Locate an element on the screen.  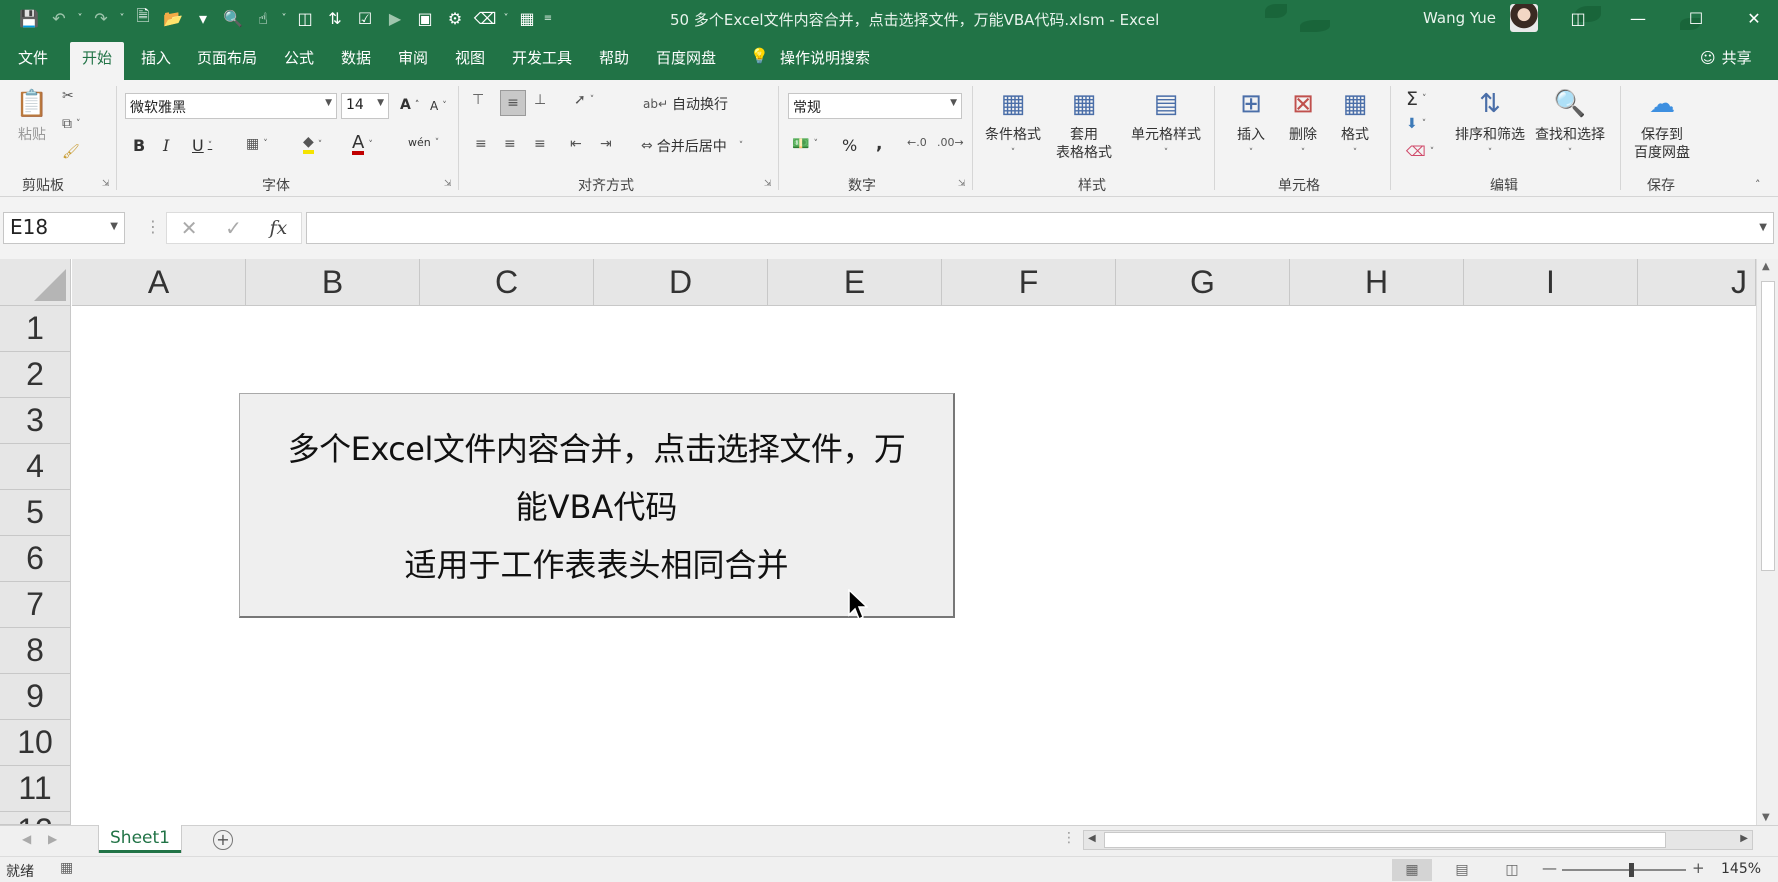
save-icon: 💾 is located at coordinates (29, 19).